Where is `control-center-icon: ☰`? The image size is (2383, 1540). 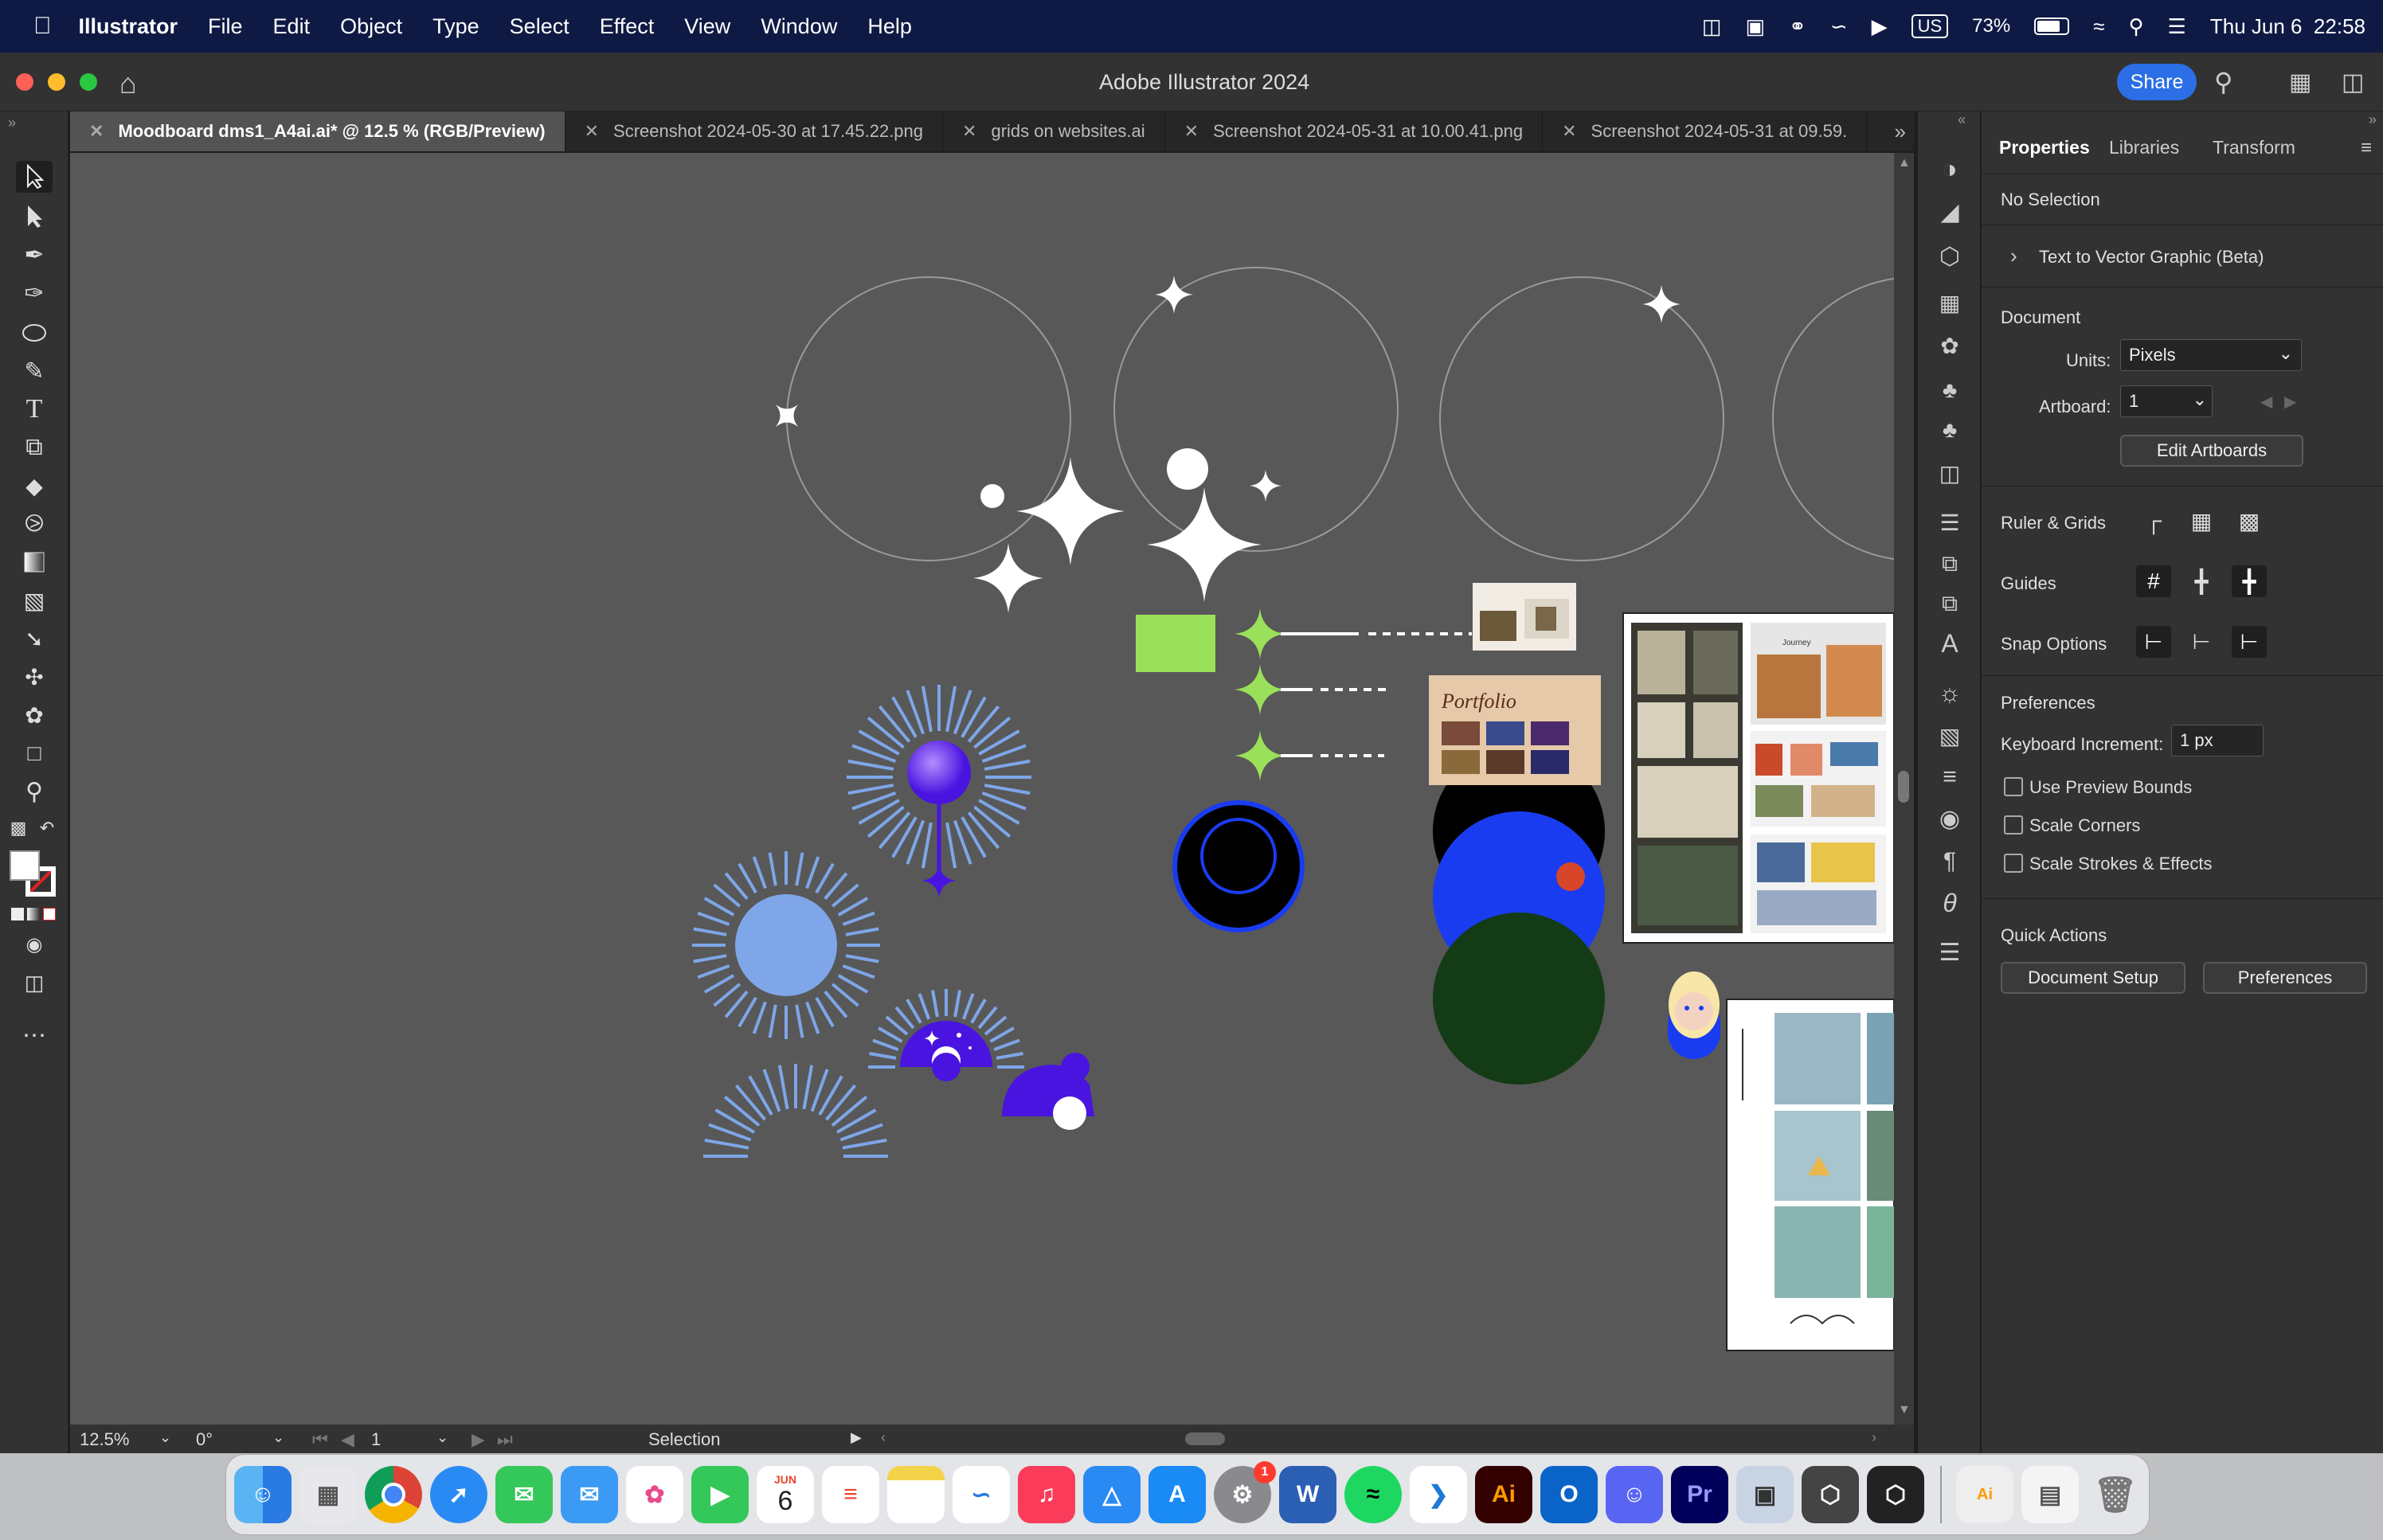 control-center-icon: ☰ is located at coordinates (2177, 26).